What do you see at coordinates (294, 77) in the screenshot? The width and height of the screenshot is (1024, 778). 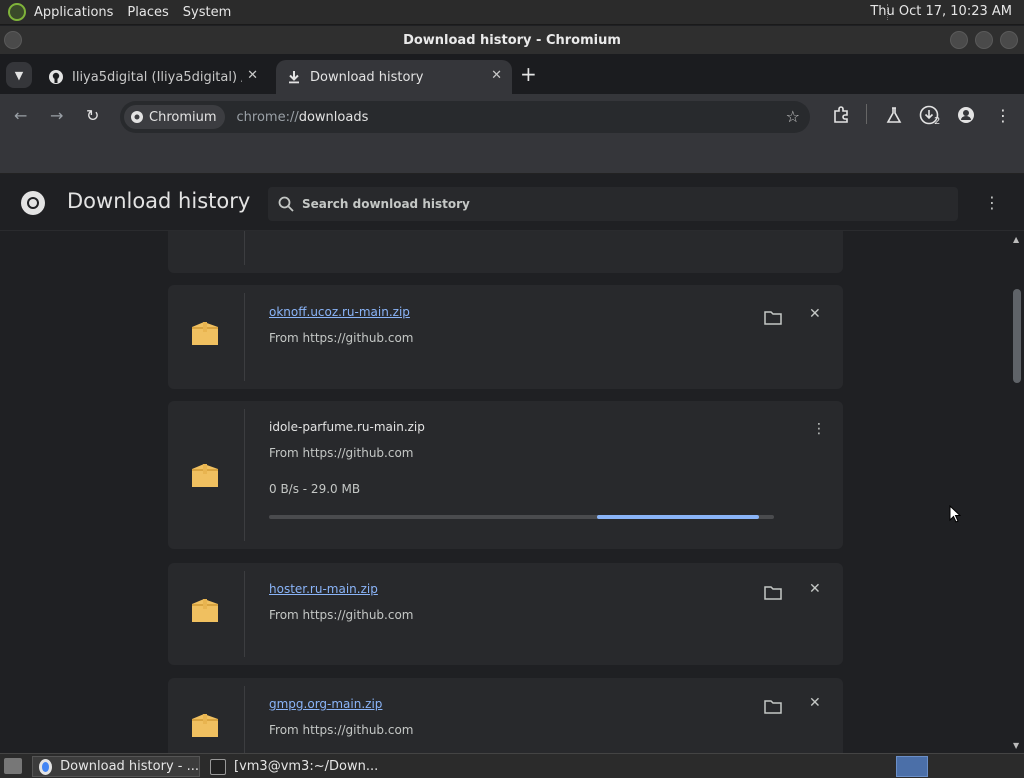 I see `download-icon` at bounding box center [294, 77].